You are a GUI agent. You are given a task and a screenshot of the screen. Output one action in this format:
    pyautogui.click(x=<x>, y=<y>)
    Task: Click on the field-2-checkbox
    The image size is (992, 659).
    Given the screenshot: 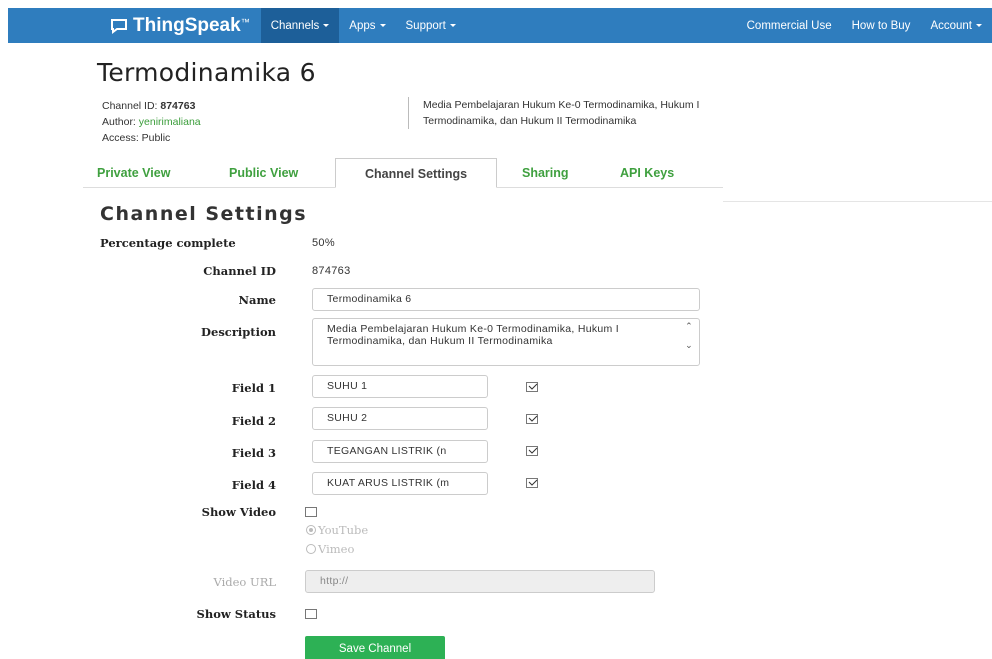 What is the action you would take?
    pyautogui.click(x=532, y=419)
    